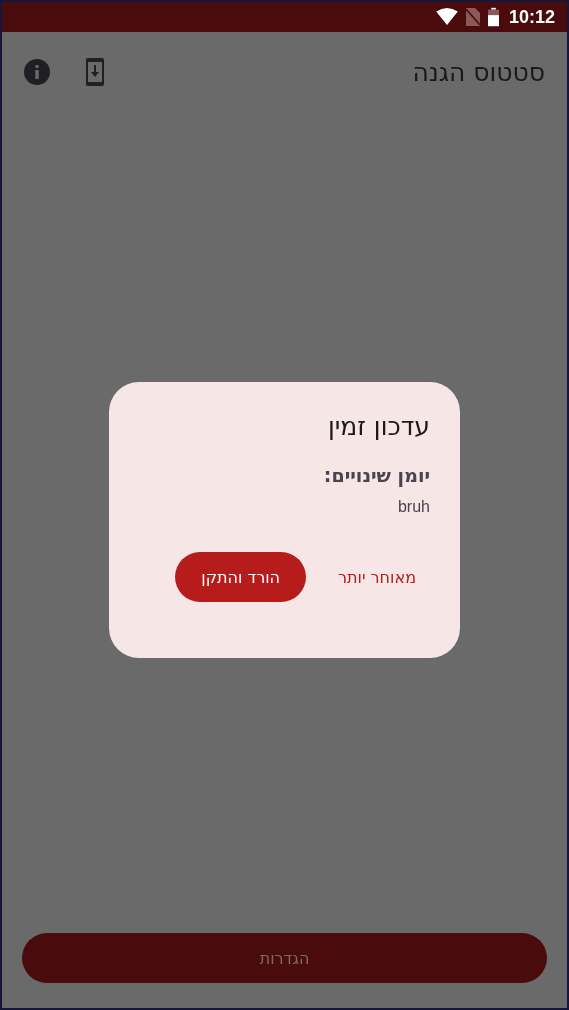 This screenshot has width=569, height=1010. I want to click on changelog-text: bruh, so click(413, 507).